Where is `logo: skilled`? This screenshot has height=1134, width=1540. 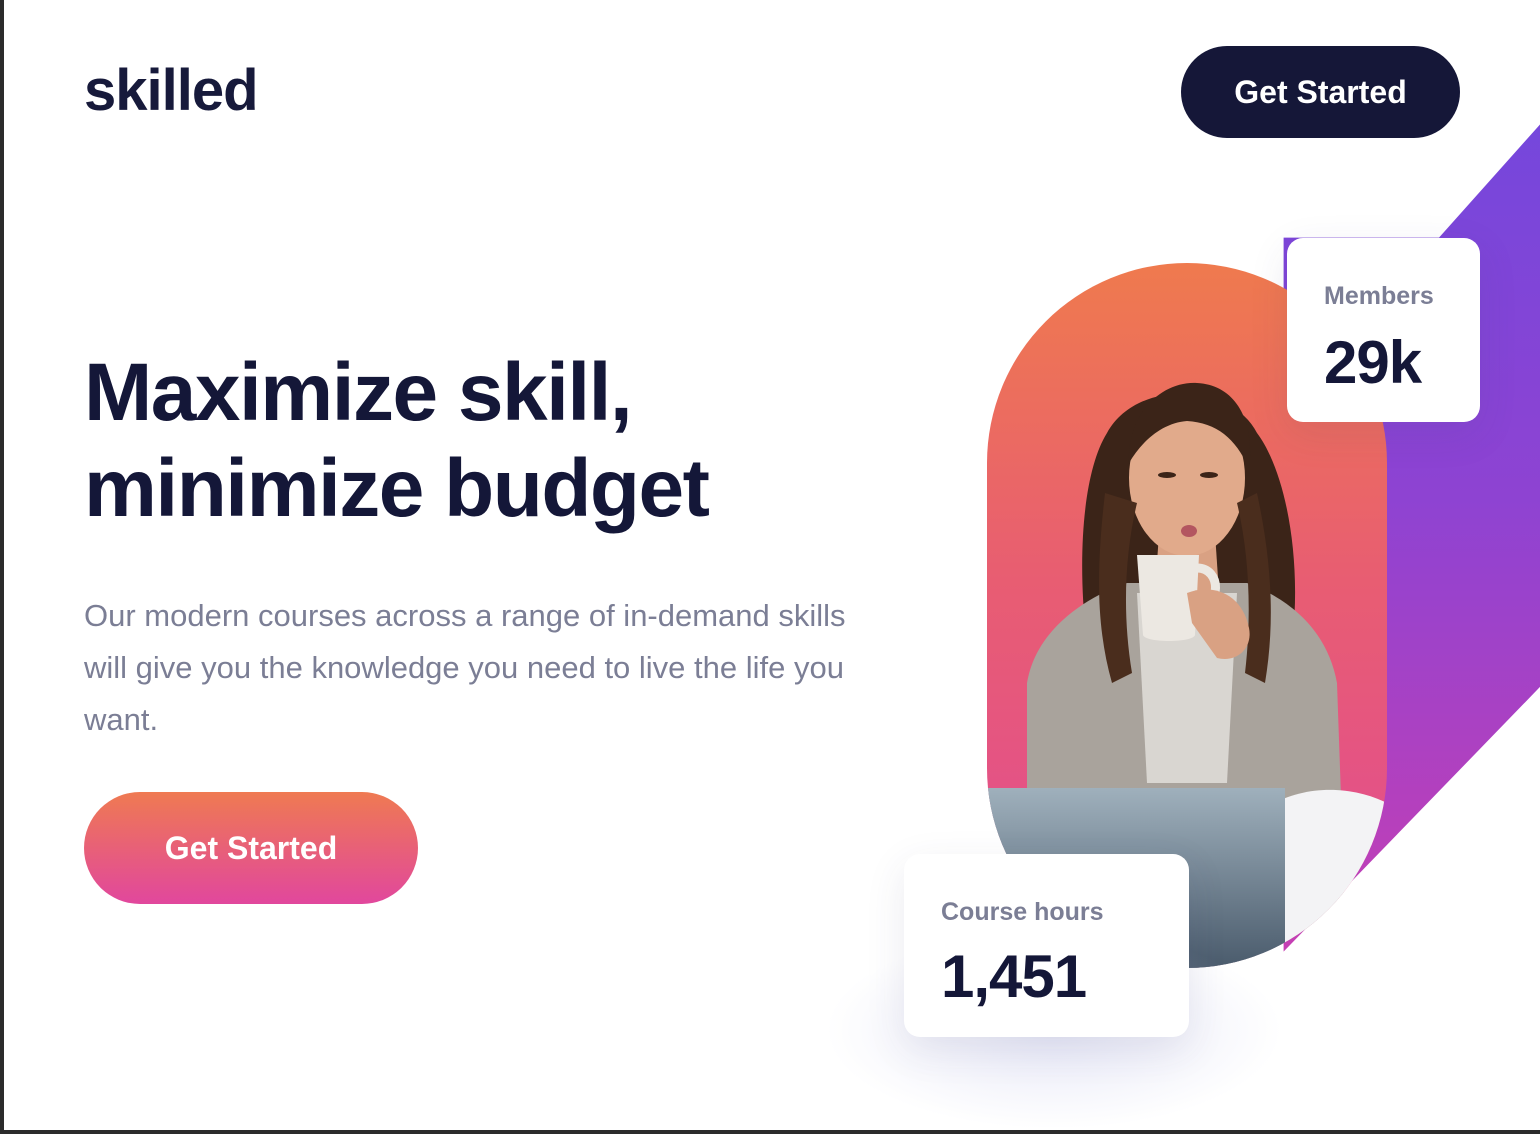 logo: skilled is located at coordinates (171, 91).